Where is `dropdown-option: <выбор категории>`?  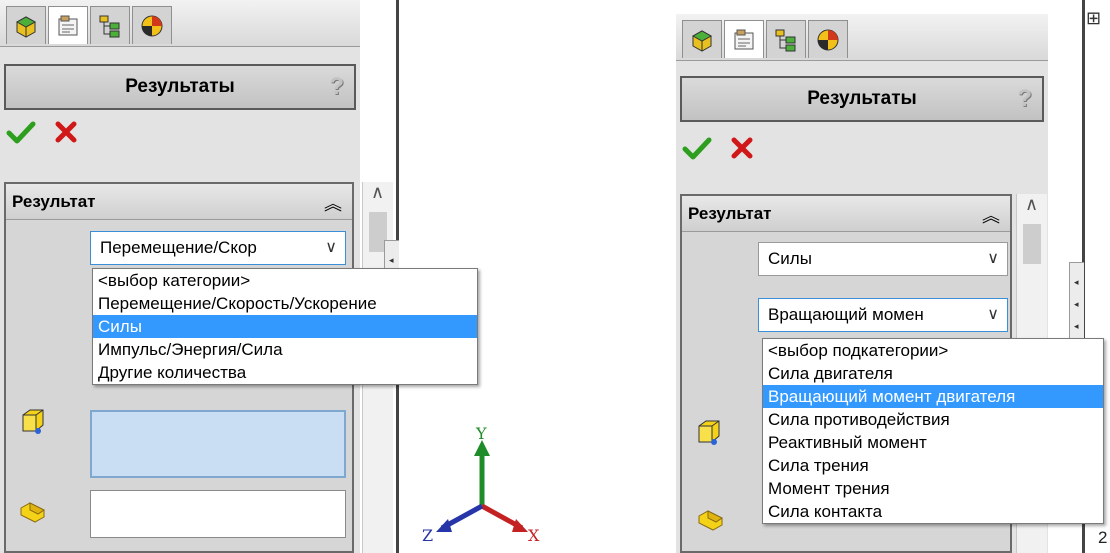 dropdown-option: <выбор категории> is located at coordinates (285, 280).